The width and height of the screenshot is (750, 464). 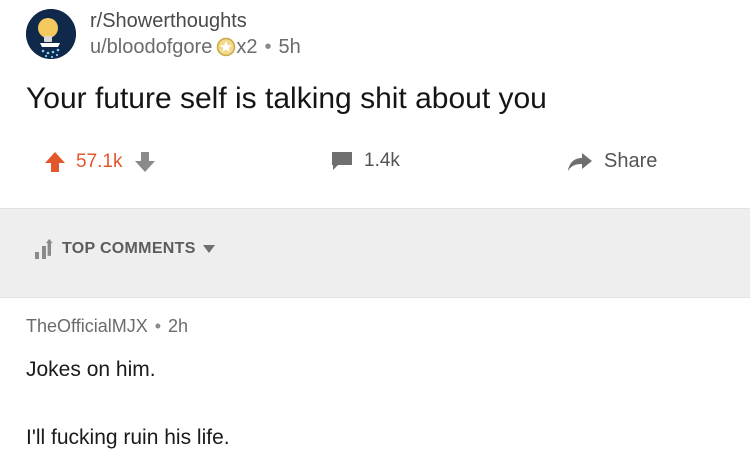 What do you see at coordinates (178, 326) in the screenshot?
I see `comment-age: 2h` at bounding box center [178, 326].